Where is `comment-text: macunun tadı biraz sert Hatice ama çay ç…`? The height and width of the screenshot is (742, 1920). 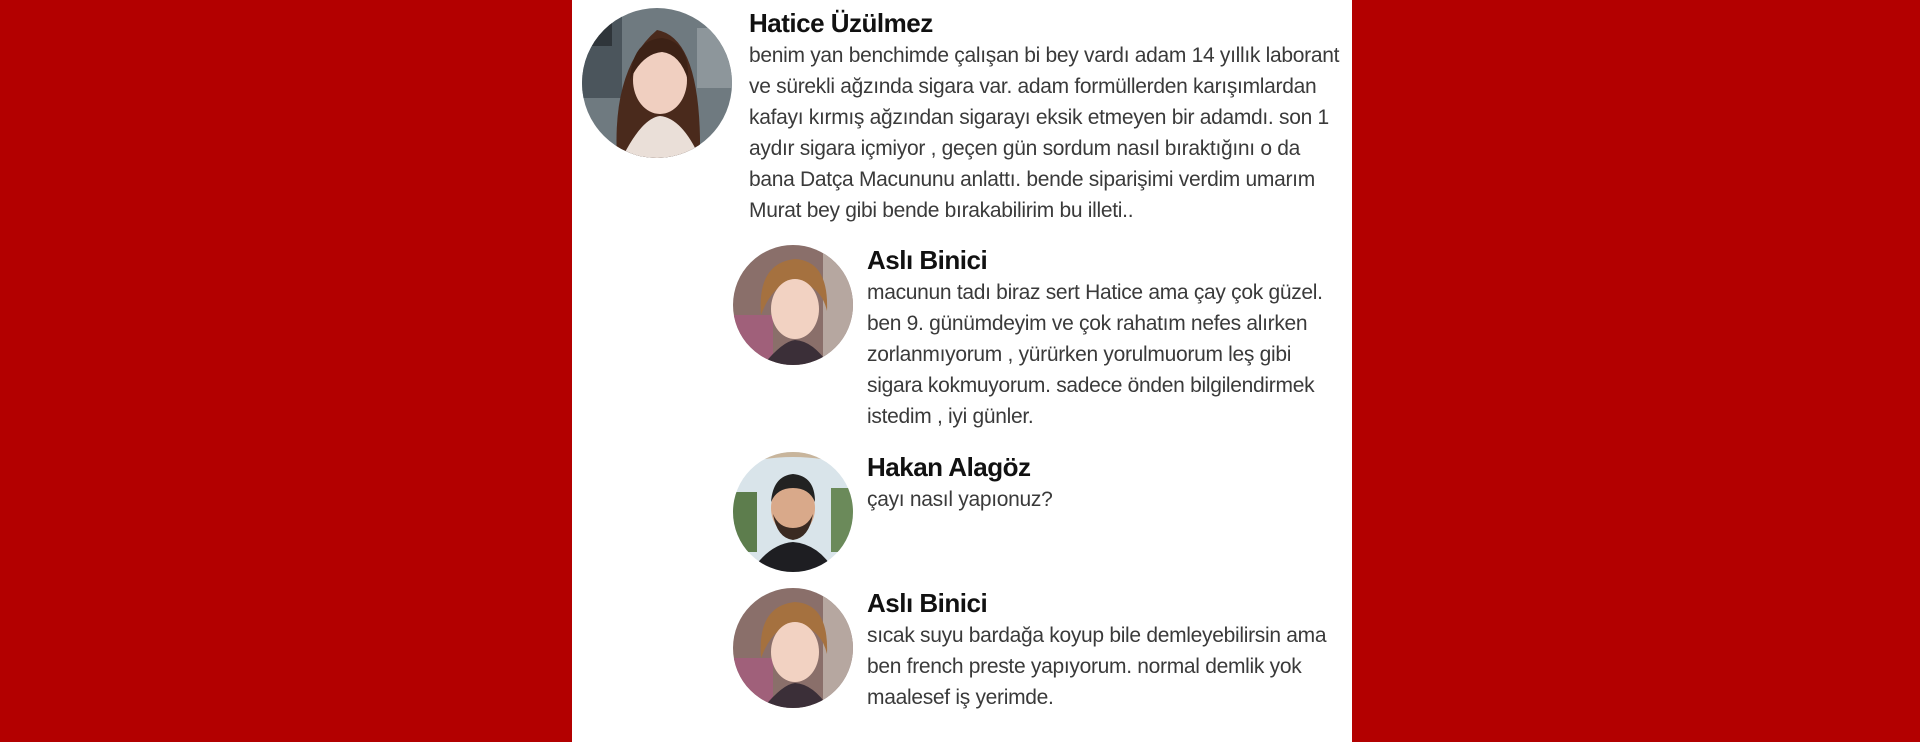 comment-text: macunun tadı biraz sert Hatice ama çay ç… is located at coordinates (1095, 354).